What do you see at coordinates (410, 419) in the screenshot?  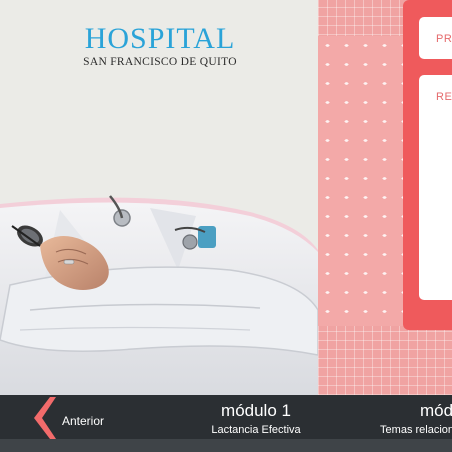 I see `module-2-button: módulo 2 Temas relacionados` at bounding box center [410, 419].